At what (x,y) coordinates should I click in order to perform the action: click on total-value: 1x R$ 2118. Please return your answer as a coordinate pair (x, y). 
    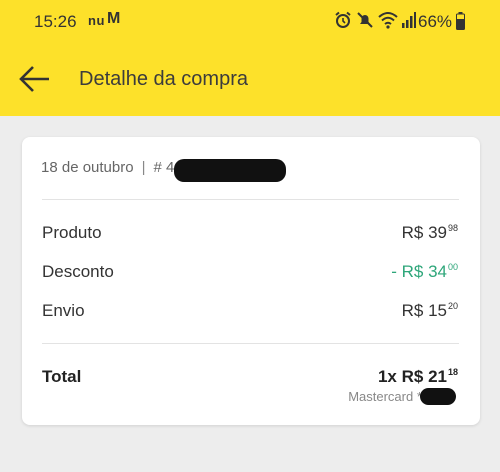
    Looking at the image, I should click on (417, 376).